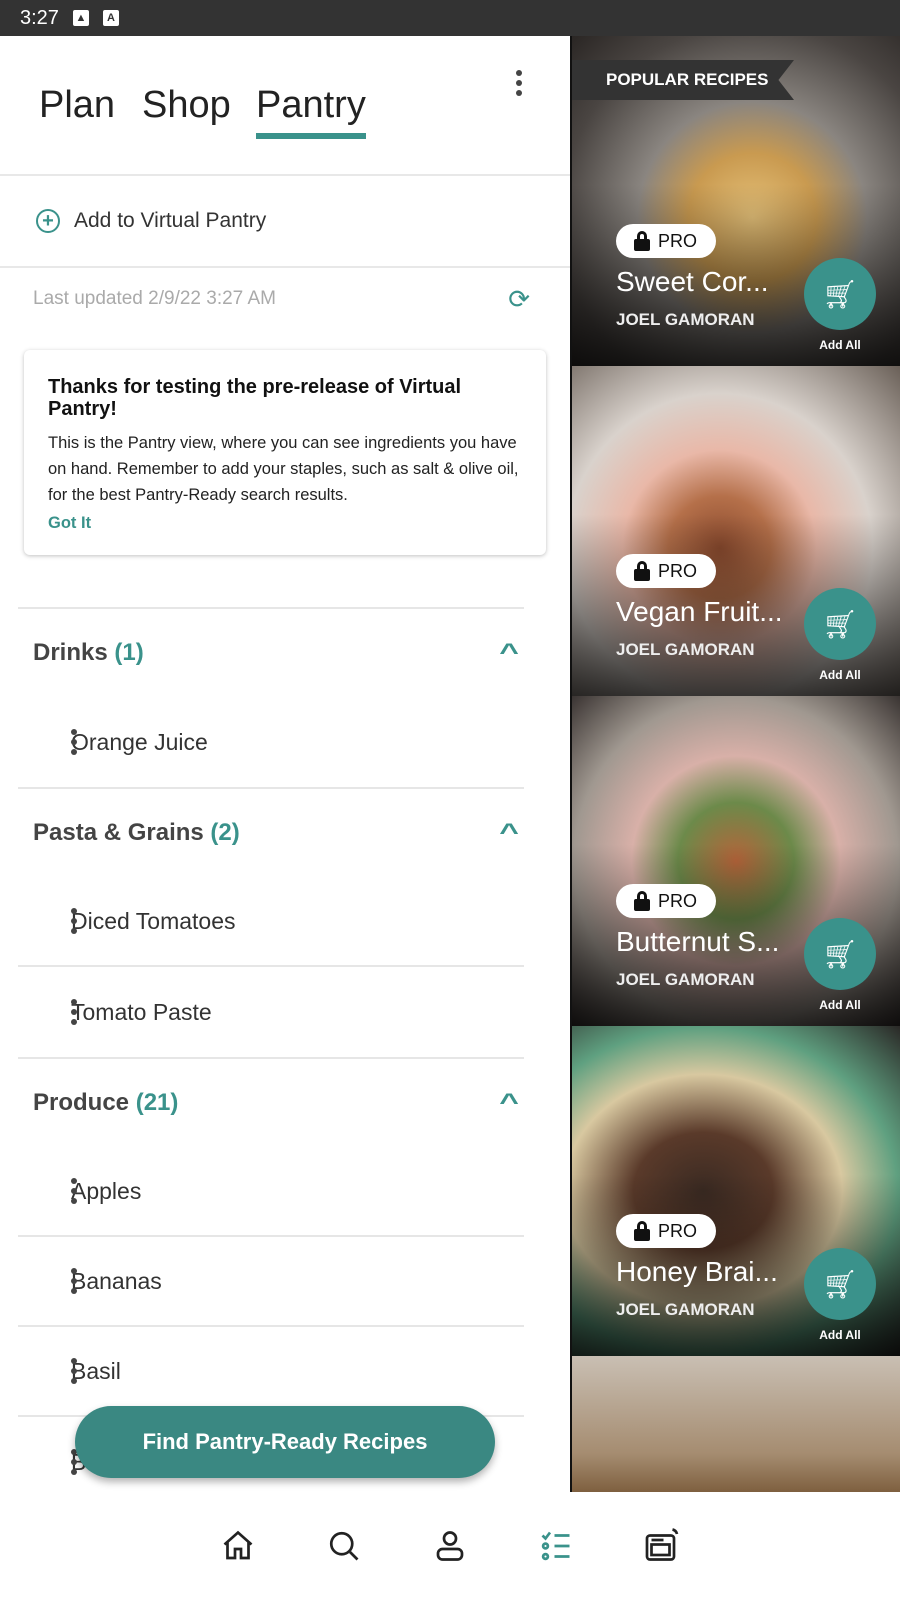  I want to click on category-name: Produce, so click(81, 1102).